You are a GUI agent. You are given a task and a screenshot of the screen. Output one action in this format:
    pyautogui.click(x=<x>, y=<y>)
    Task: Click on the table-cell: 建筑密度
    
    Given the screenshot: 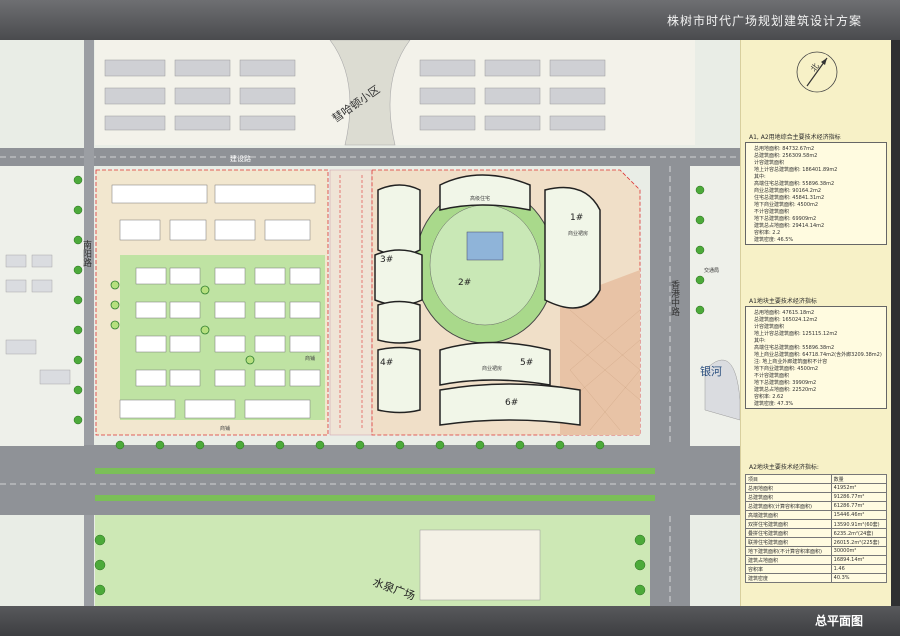 What is the action you would take?
    pyautogui.click(x=788, y=578)
    